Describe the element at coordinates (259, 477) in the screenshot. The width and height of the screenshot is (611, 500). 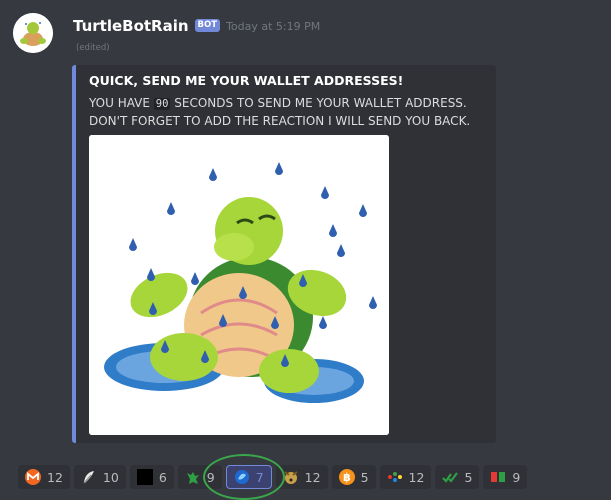
I see `reaction-count: 7` at that location.